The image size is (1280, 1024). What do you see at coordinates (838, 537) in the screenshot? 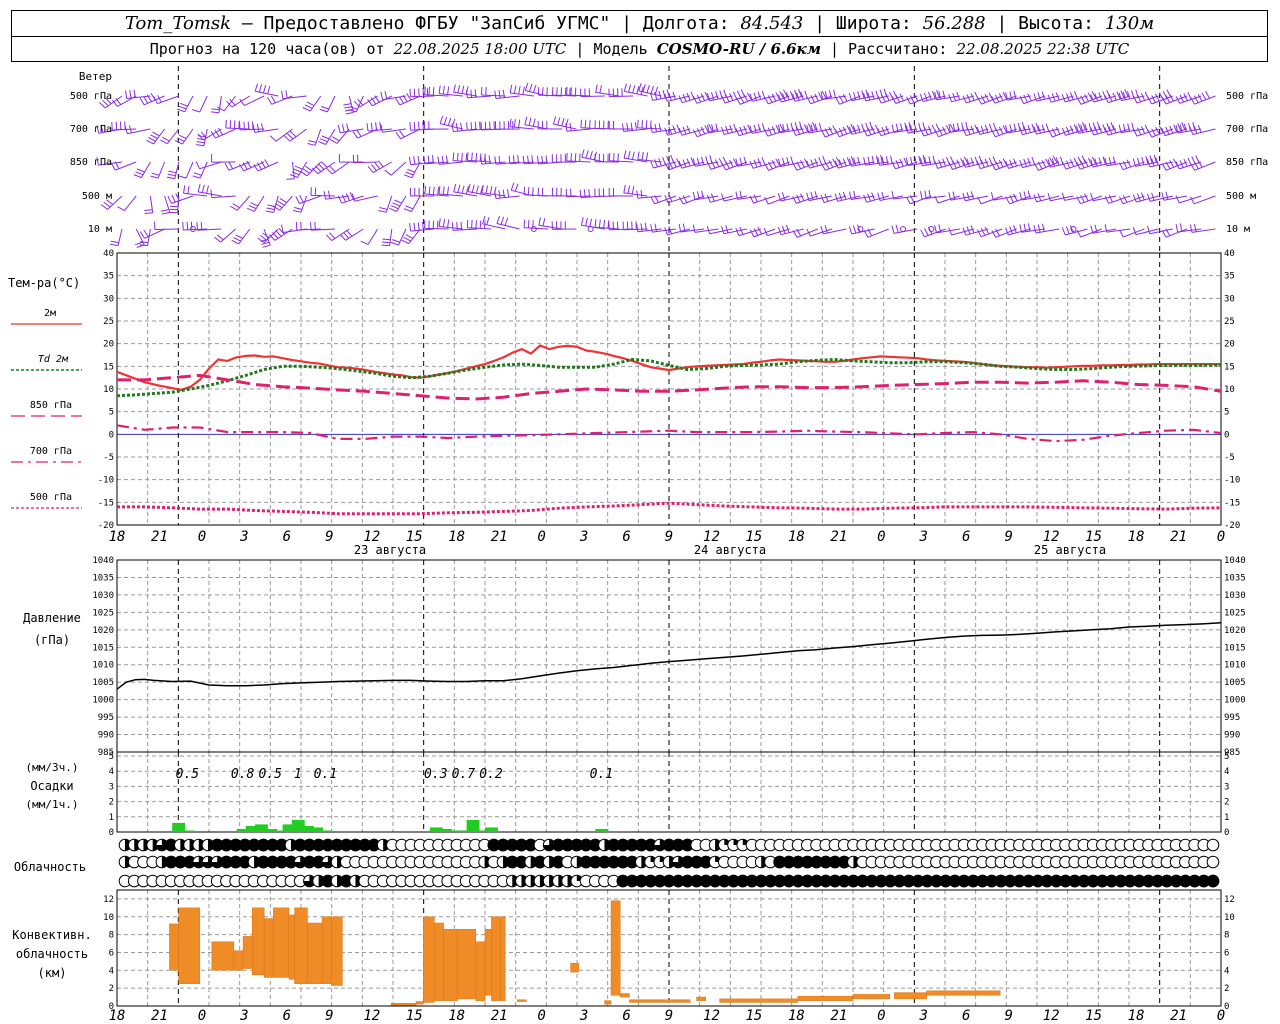
I see `hour-tick-top: 21` at bounding box center [838, 537].